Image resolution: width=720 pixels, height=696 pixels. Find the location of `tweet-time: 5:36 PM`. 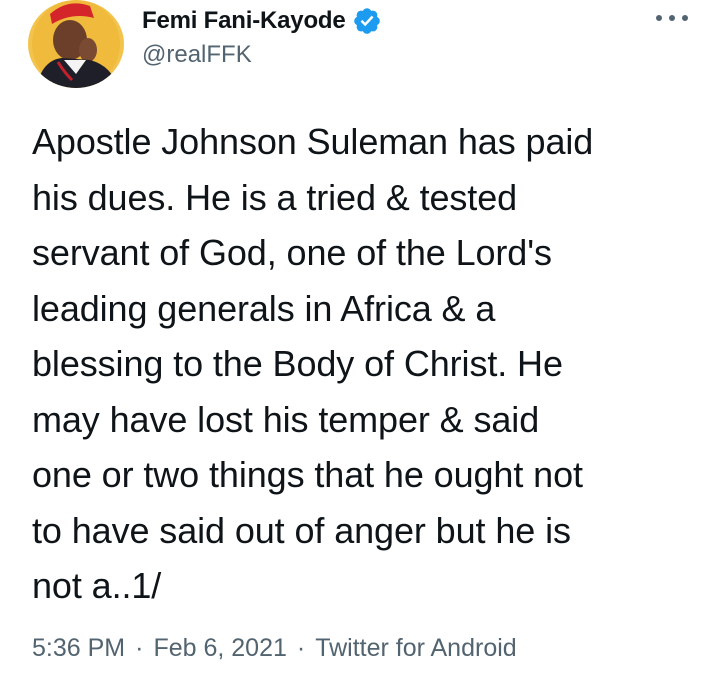

tweet-time: 5:36 PM is located at coordinates (78, 648).